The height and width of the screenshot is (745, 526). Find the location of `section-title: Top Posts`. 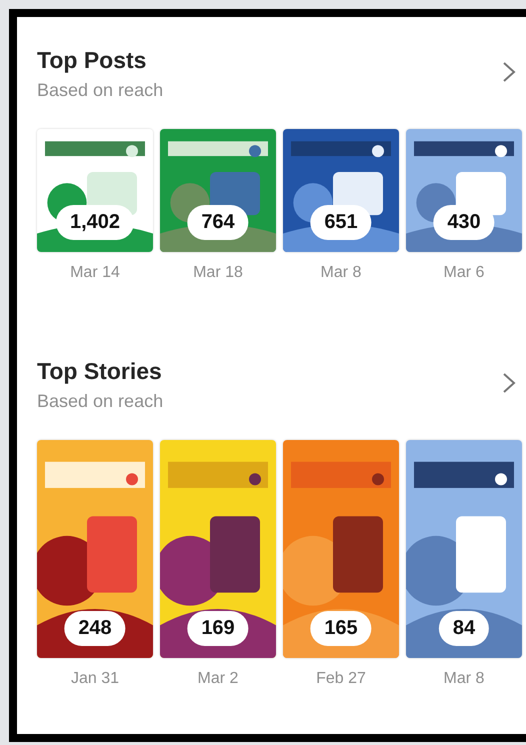

section-title: Top Posts is located at coordinates (92, 60).